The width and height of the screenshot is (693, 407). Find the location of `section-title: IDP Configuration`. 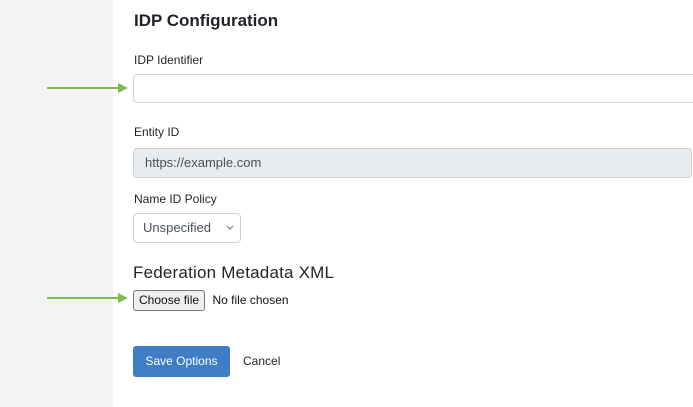

section-title: IDP Configuration is located at coordinates (206, 20).